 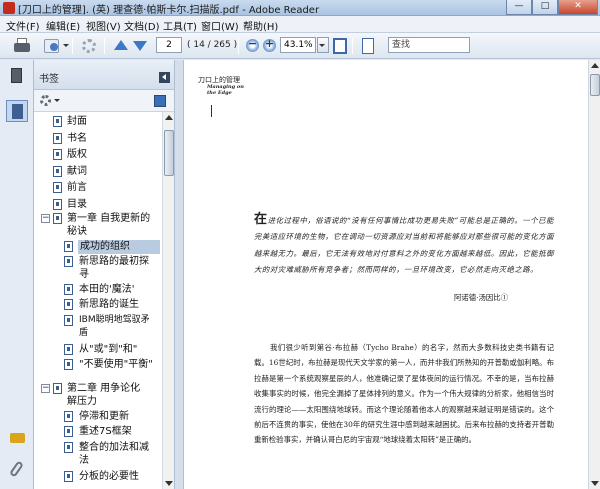 I want to click on bookmark-label: 献词, so click(x=77, y=171).